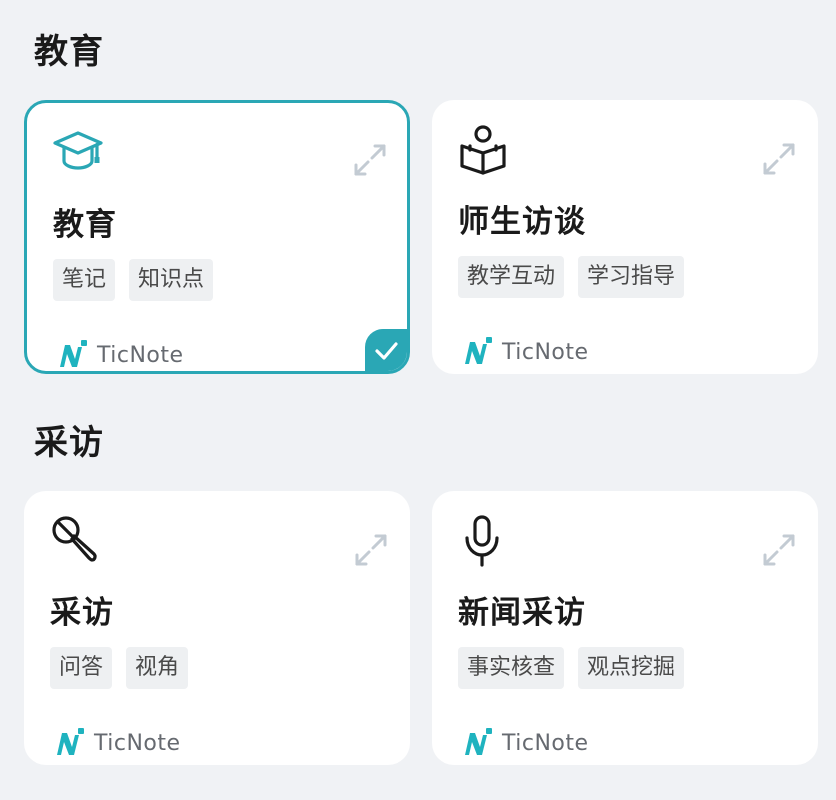 The height and width of the screenshot is (800, 836). Describe the element at coordinates (75, 540) in the screenshot. I see `handheld-mic-icon` at that location.